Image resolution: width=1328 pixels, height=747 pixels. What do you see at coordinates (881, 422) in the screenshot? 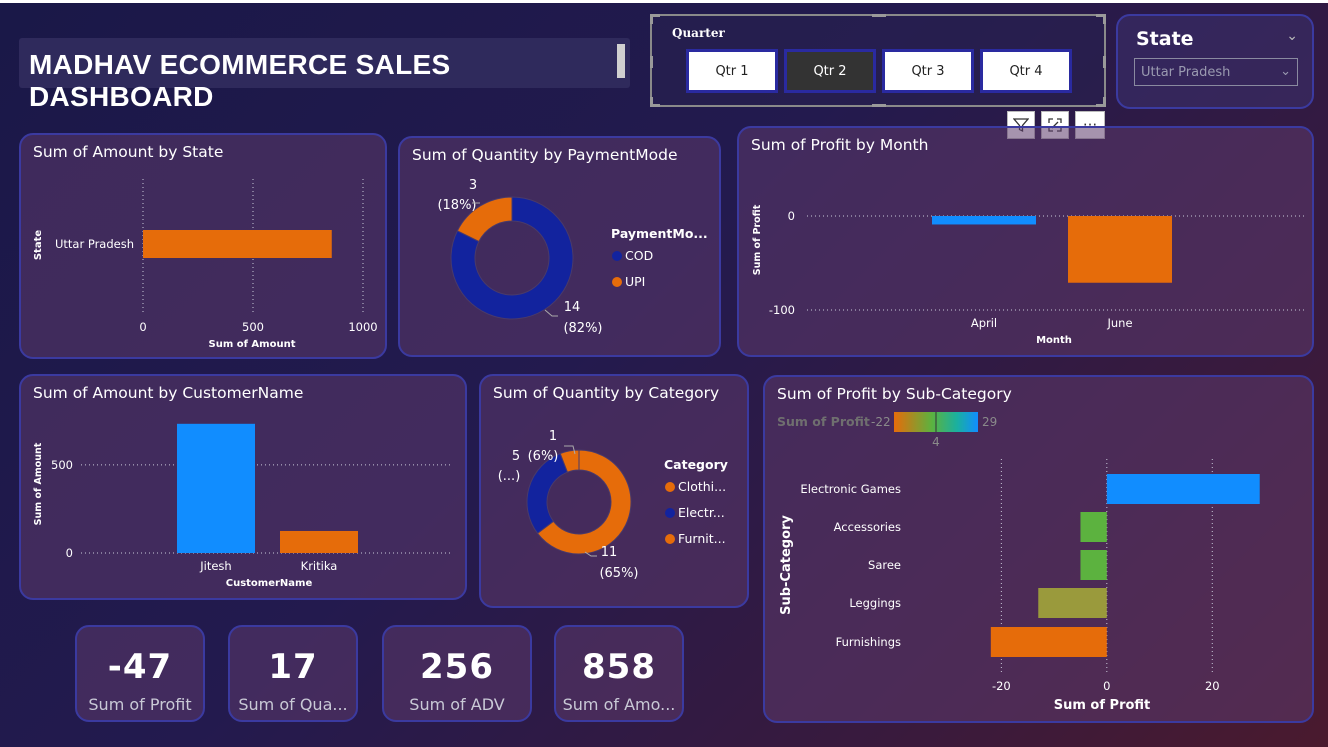
I see `color-scale-min: -22` at bounding box center [881, 422].